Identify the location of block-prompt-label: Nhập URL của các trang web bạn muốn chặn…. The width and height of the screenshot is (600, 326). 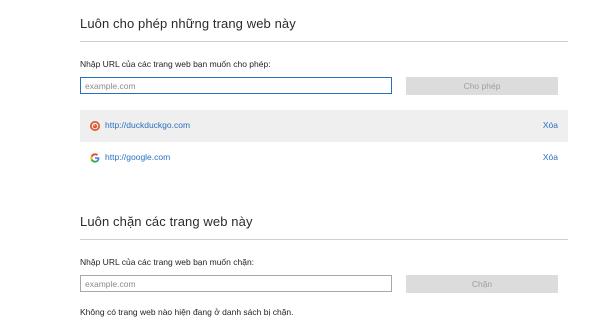
(167, 262).